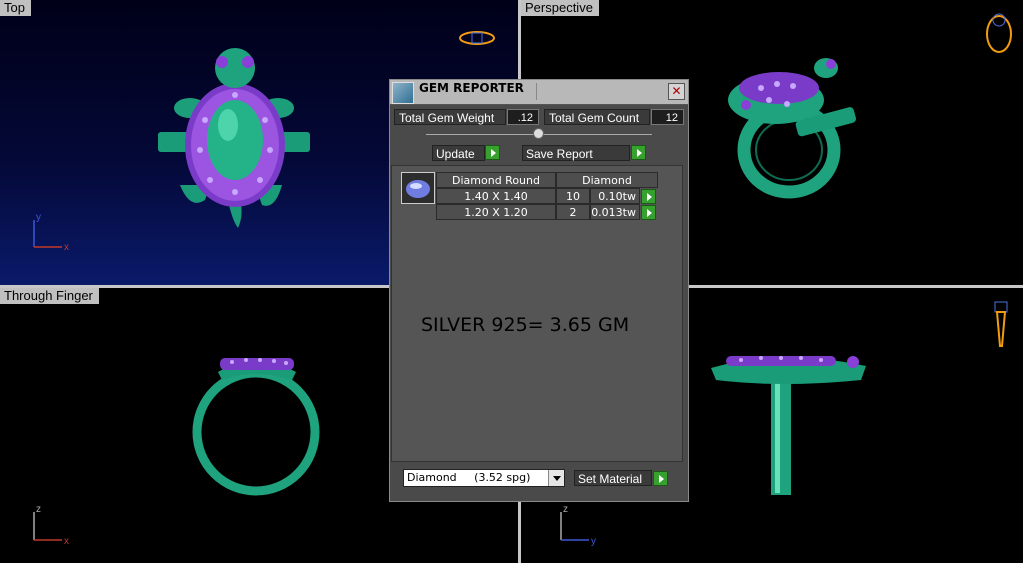  Describe the element at coordinates (496, 180) in the screenshot. I see `header-shape: Diamond Round` at that location.